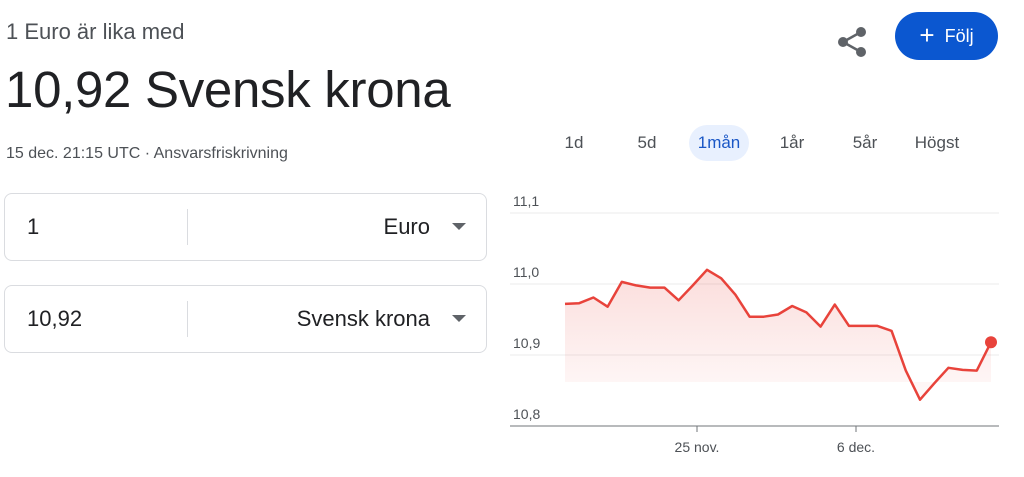 Image resolution: width=1024 pixels, height=477 pixels. Describe the element at coordinates (228, 89) in the screenshot. I see `exchange-rate: 10,92 Svensk krona` at that location.